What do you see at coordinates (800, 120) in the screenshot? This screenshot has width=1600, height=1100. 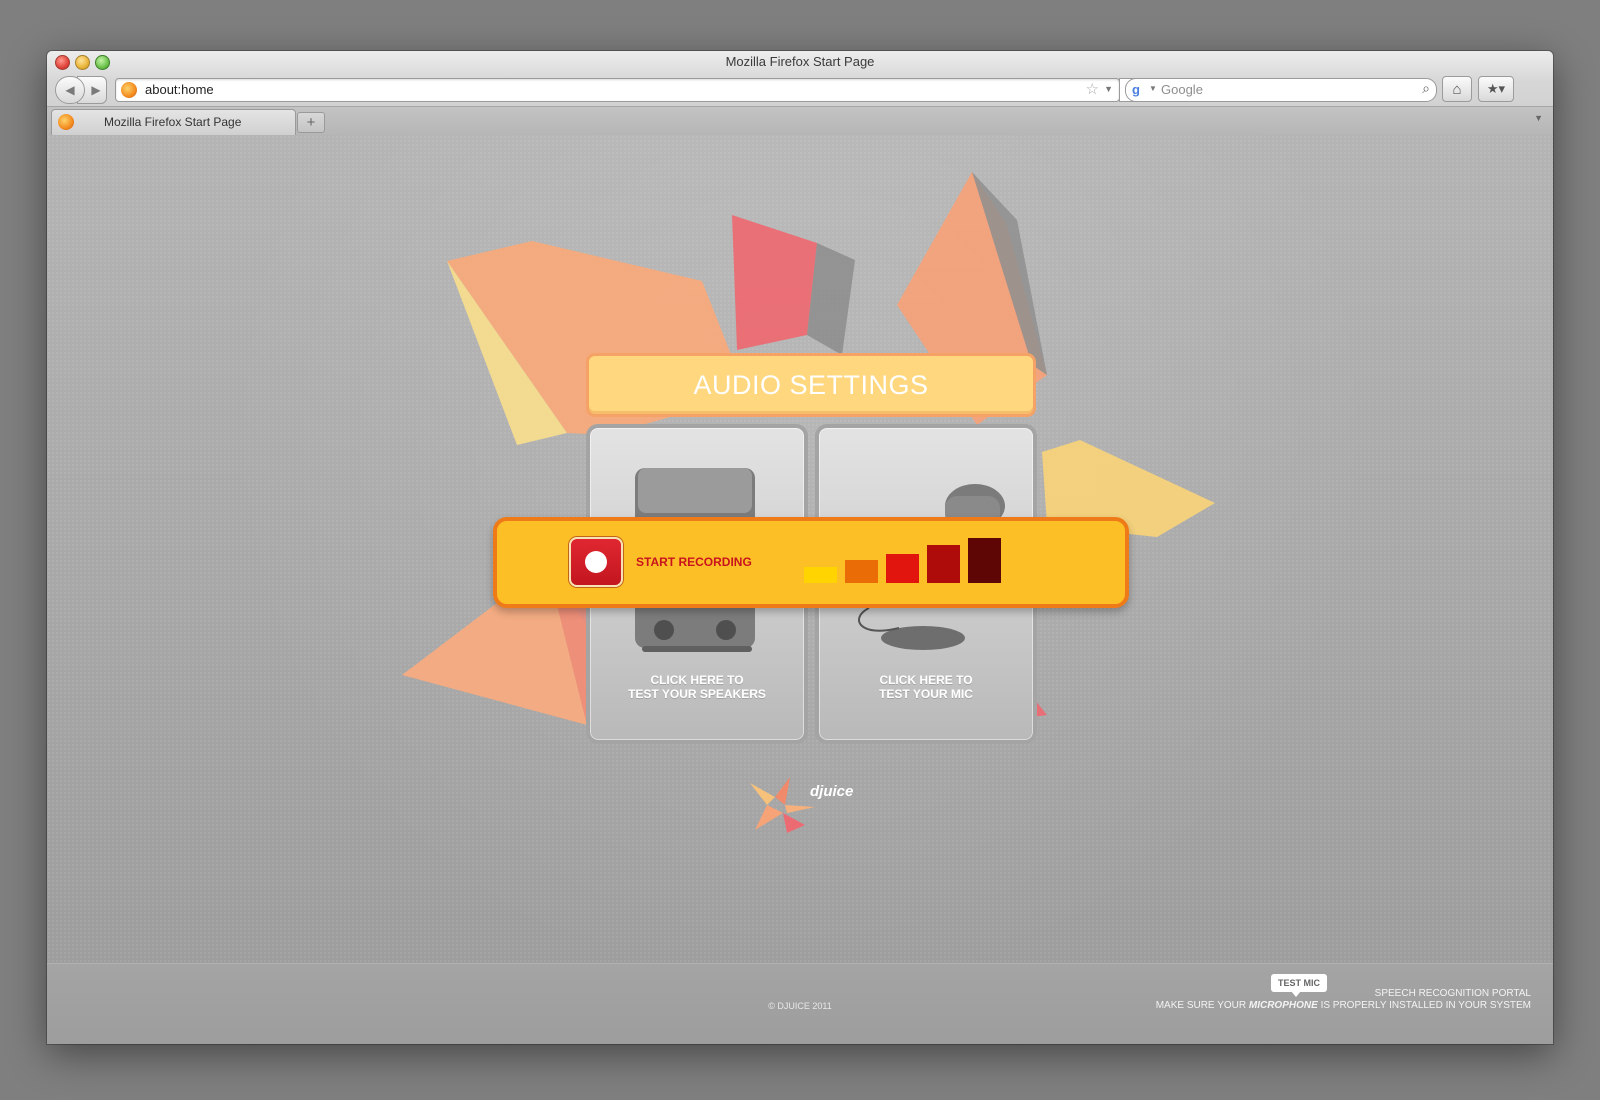 I see `tab-strip: Mozilla Firefox Start Page + ▼` at bounding box center [800, 120].